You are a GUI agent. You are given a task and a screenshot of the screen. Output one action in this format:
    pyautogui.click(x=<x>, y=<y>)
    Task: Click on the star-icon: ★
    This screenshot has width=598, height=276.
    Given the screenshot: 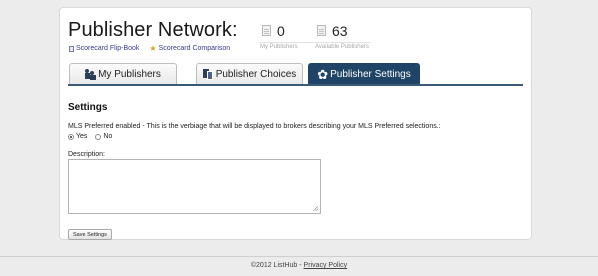 What is the action you would take?
    pyautogui.click(x=153, y=48)
    